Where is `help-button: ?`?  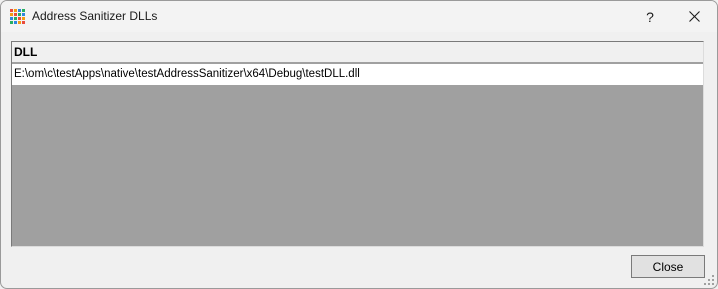 help-button: ? is located at coordinates (650, 16).